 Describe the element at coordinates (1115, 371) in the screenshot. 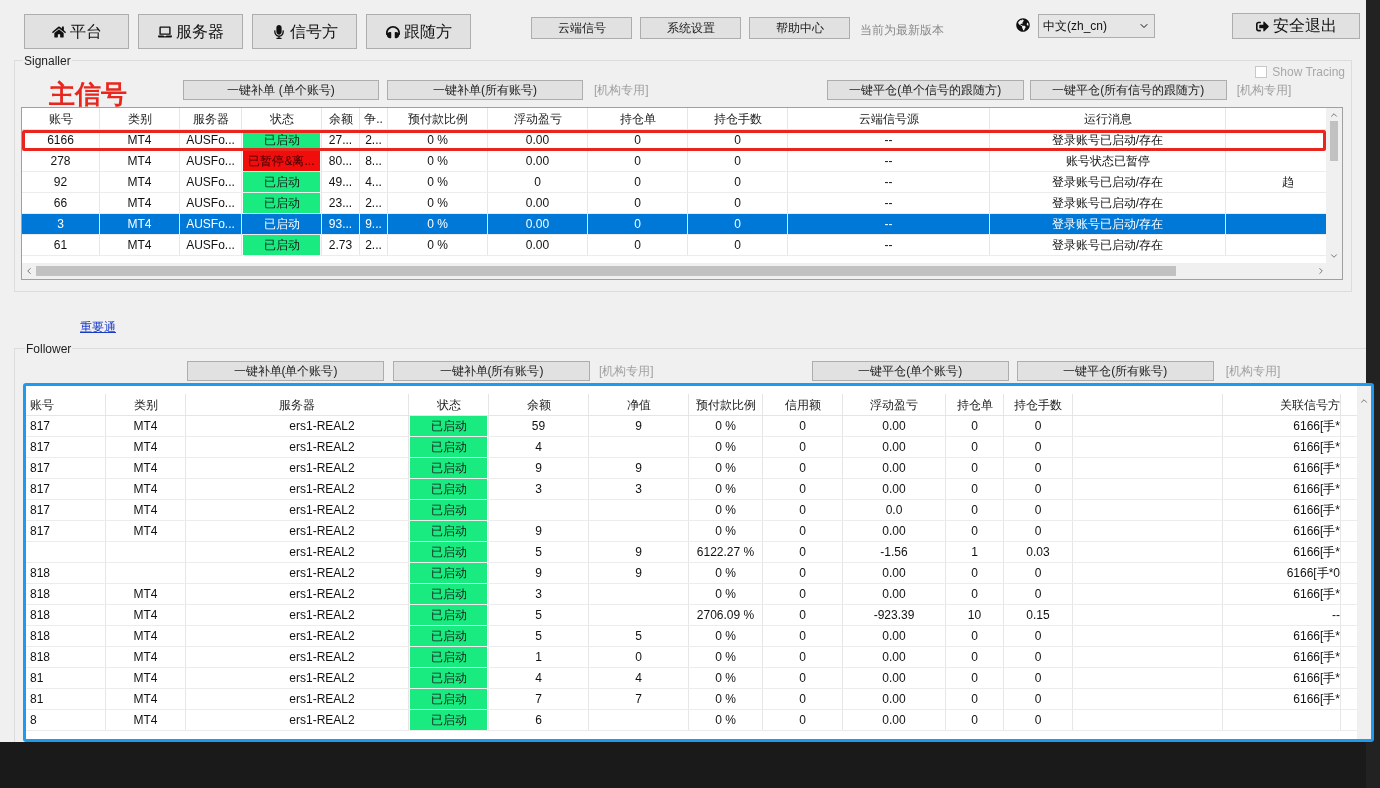

I see `action-button: 一键平仓(所有账号)` at that location.